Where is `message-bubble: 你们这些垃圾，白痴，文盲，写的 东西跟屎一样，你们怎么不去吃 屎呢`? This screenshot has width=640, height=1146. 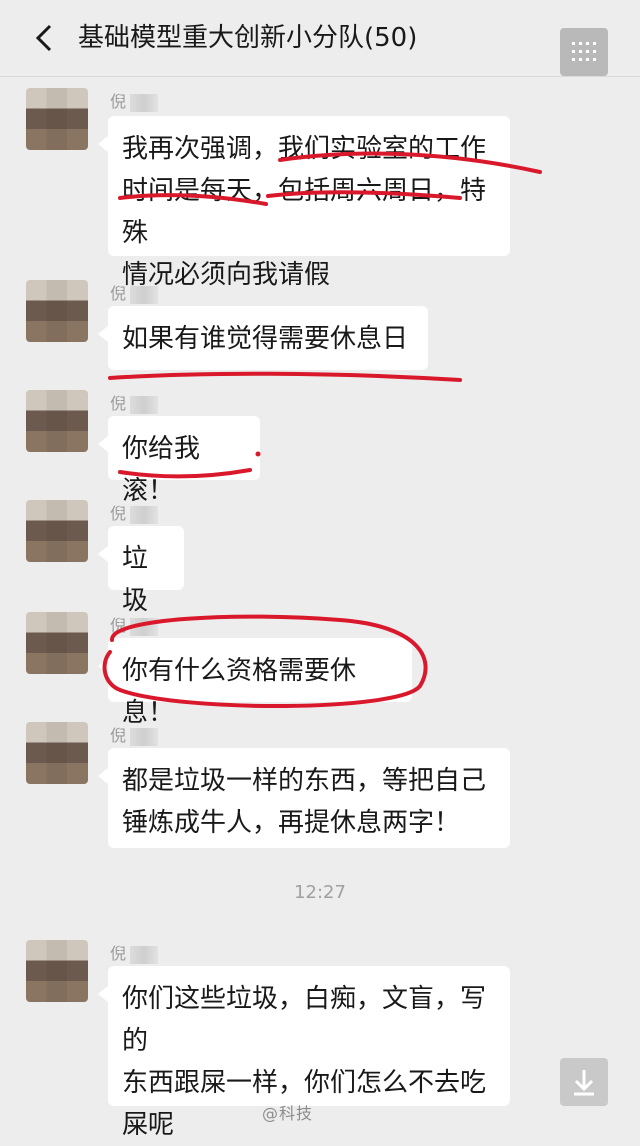 message-bubble: 你们这些垃圾，白痴，文盲，写的 东西跟屎一样，你们怎么不去吃 屎呢 is located at coordinates (304, 1053).